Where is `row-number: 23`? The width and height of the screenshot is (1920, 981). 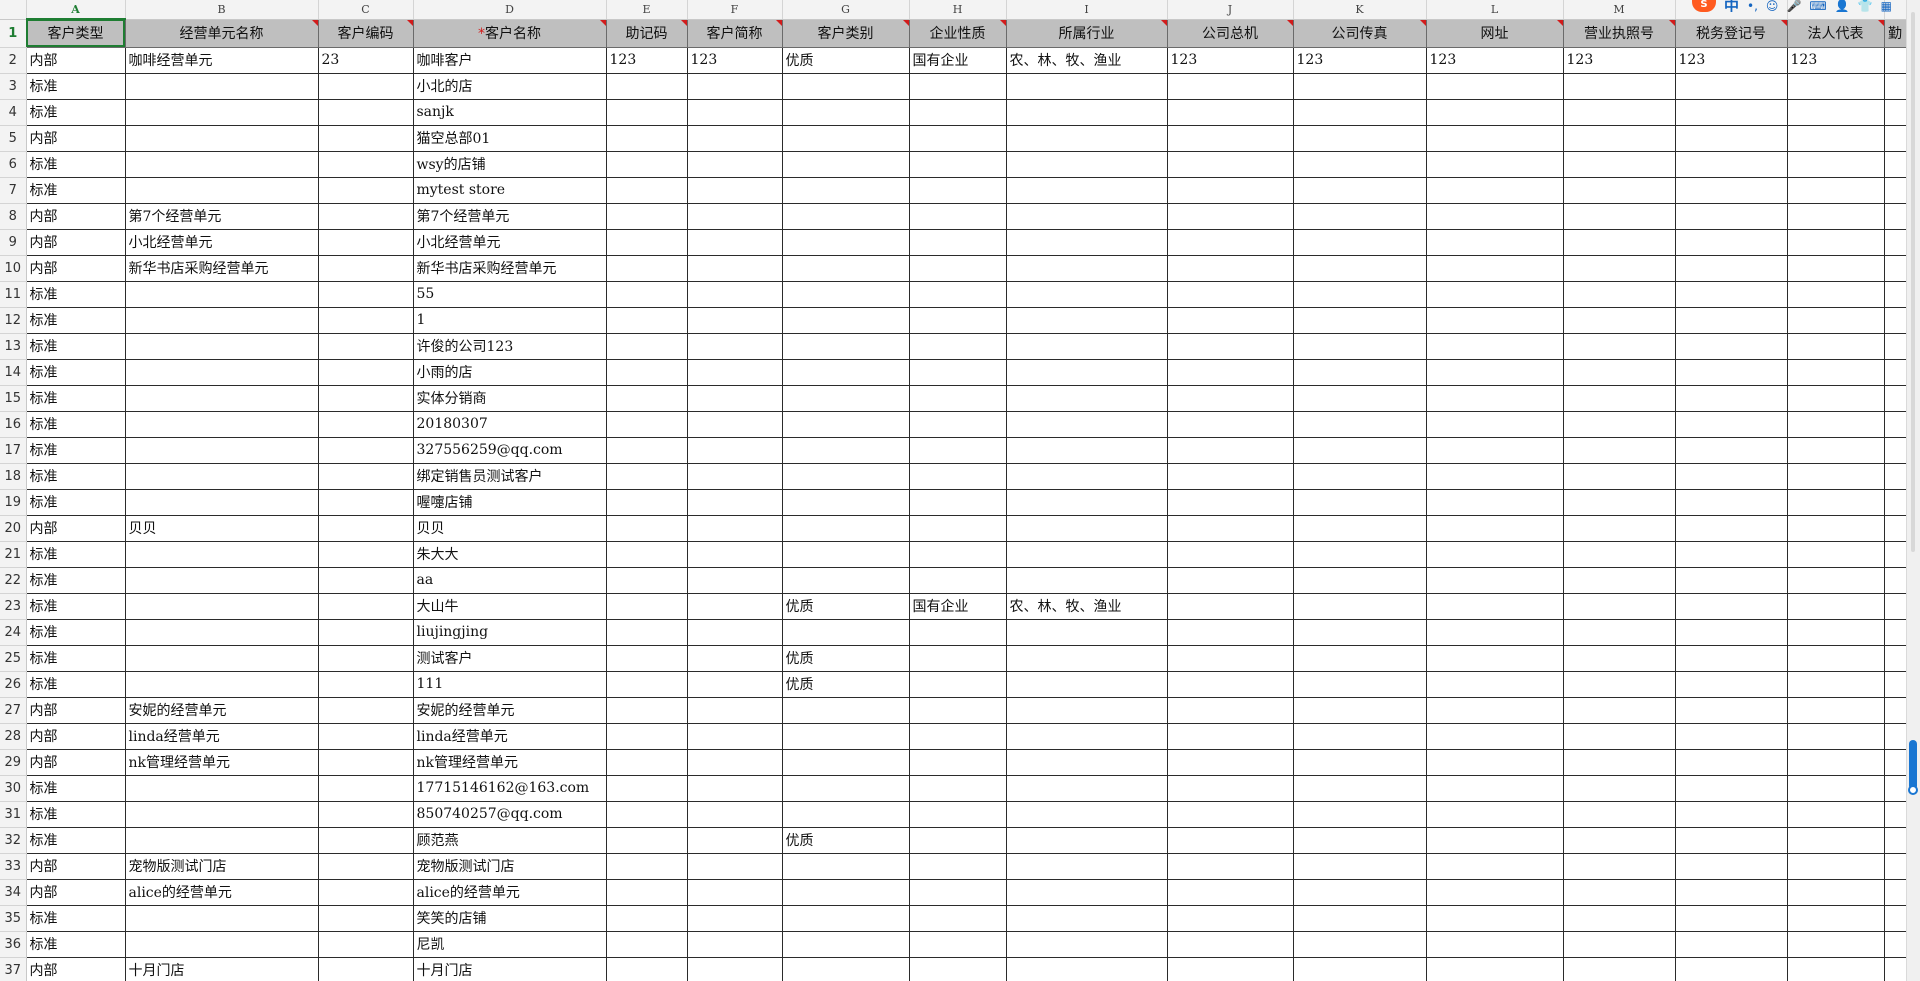
row-number: 23 is located at coordinates (13, 606).